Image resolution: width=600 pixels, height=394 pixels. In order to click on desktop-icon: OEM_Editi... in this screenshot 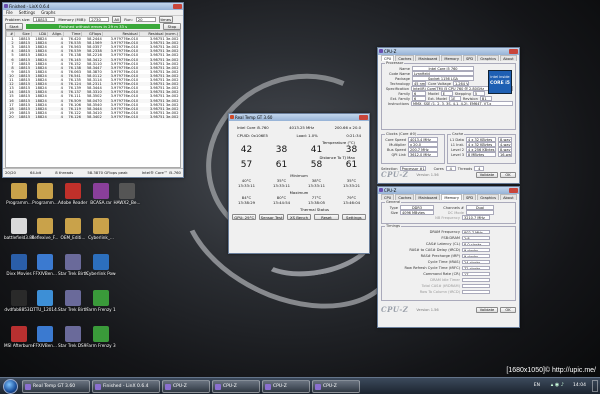, I will do `click(73, 229)`.